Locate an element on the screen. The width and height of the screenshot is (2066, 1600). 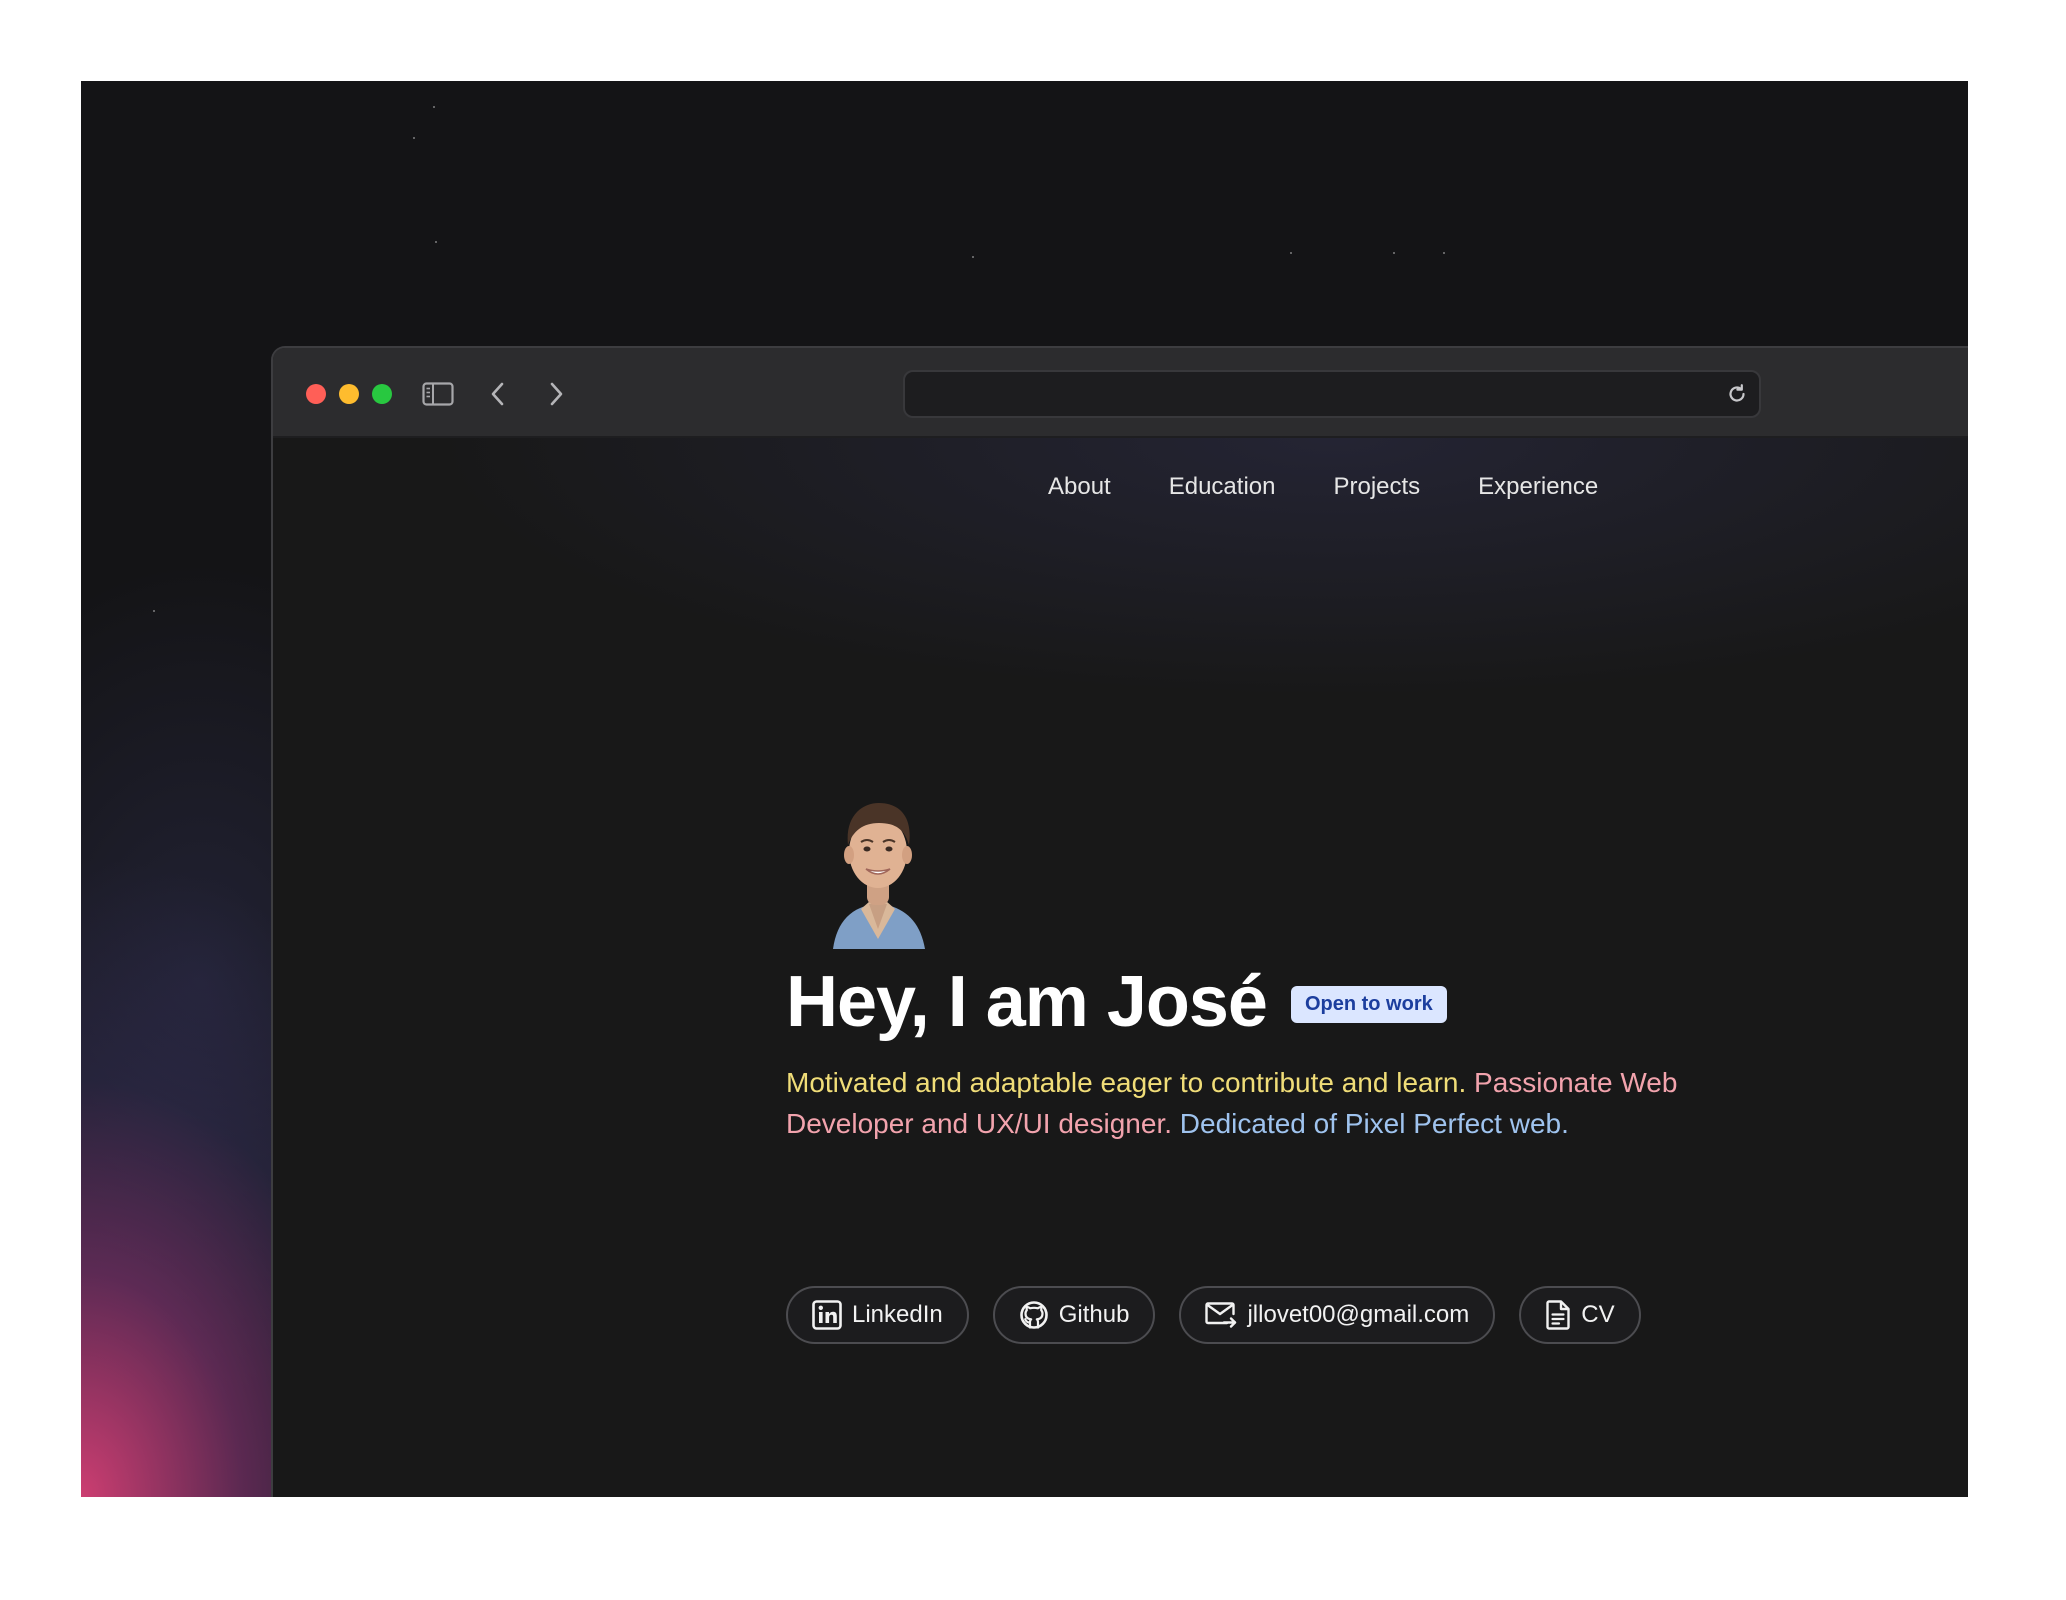
profile-avatar is located at coordinates (878, 869).